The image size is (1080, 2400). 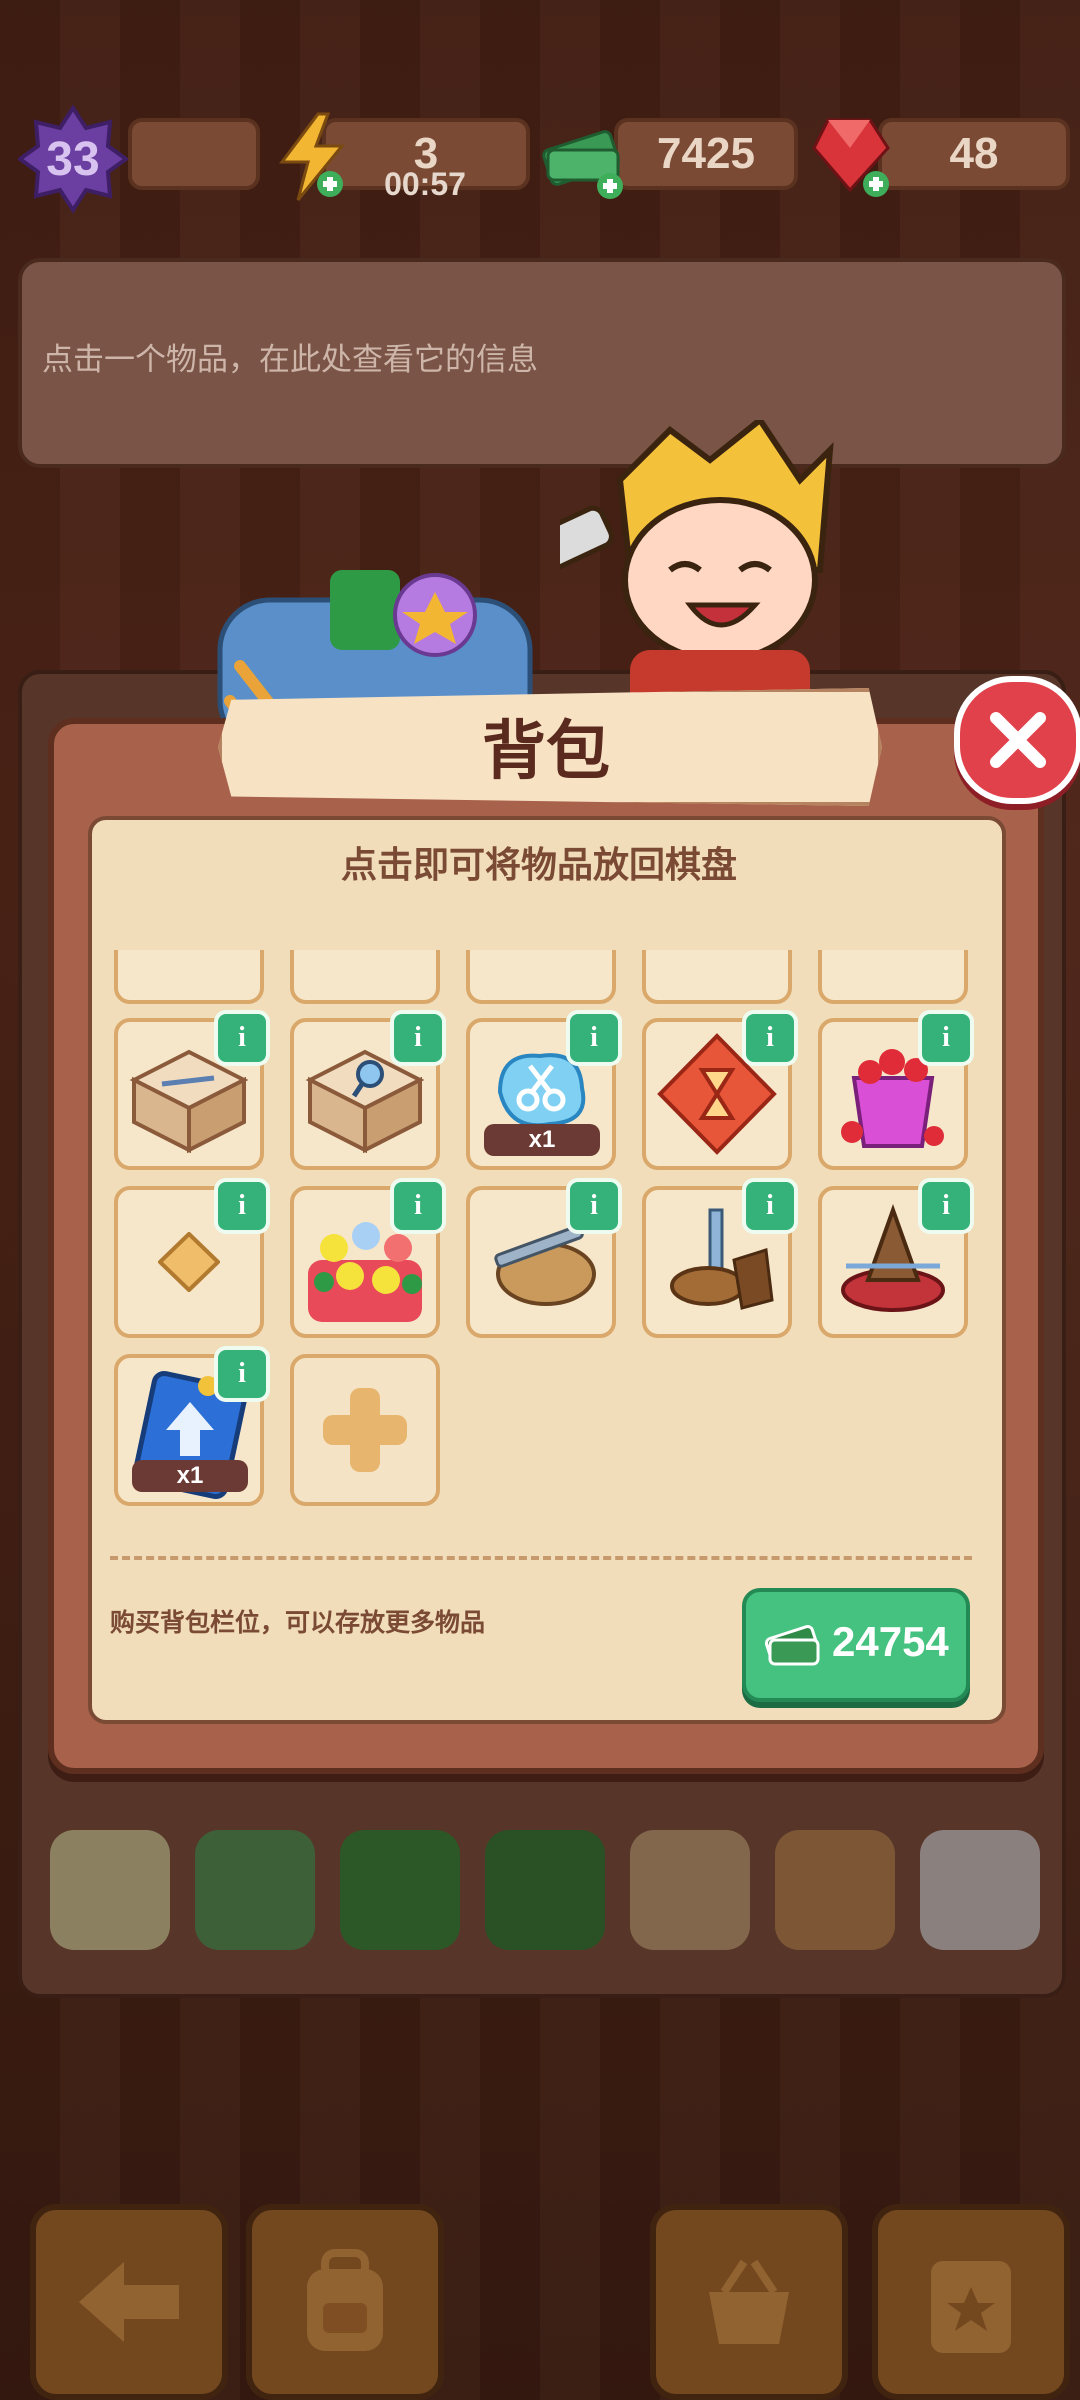 I want to click on buy-price: 24754, so click(x=890, y=1641).